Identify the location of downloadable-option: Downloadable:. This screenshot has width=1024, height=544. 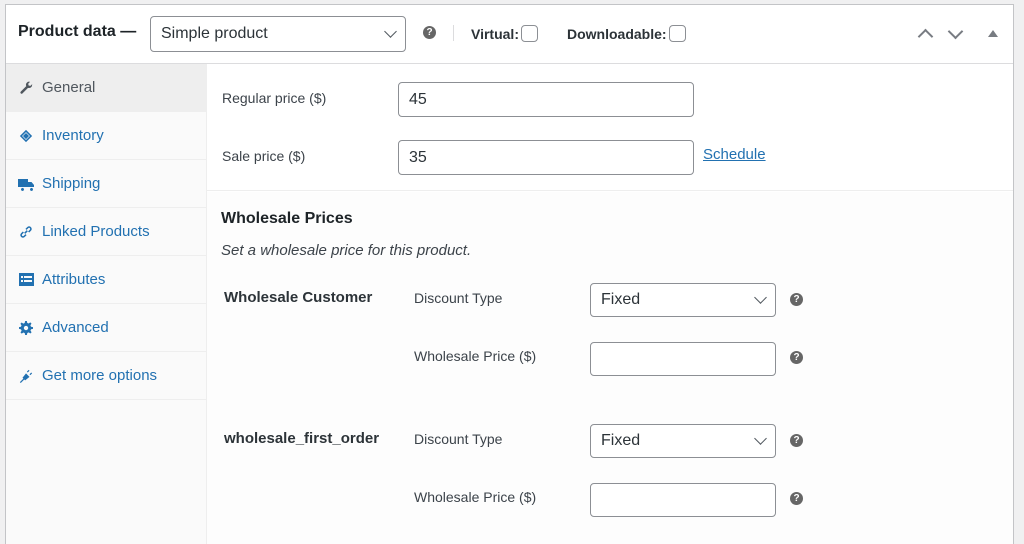
(626, 33).